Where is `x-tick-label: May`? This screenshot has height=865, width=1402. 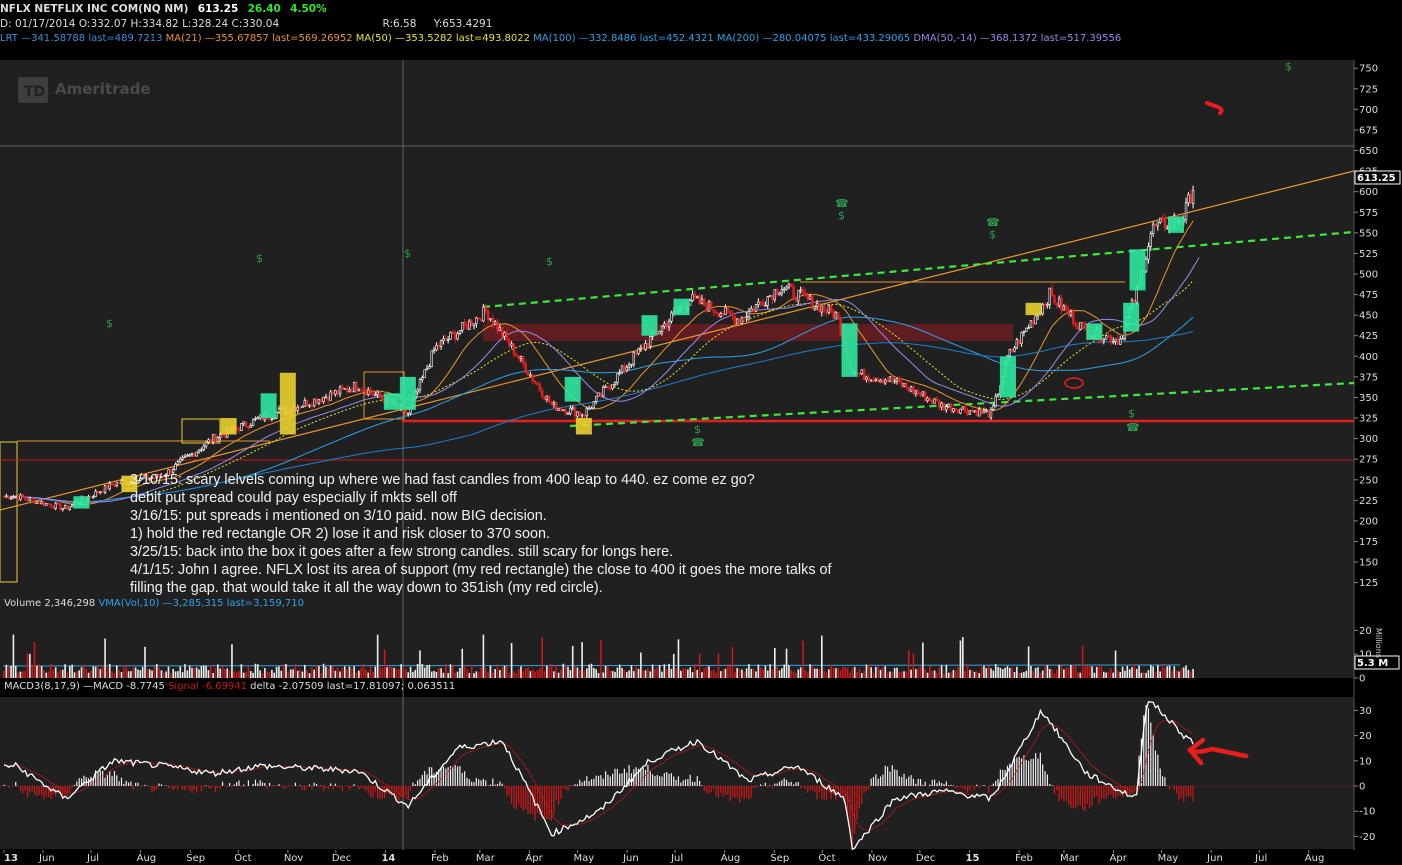
x-tick-label: May is located at coordinates (583, 858).